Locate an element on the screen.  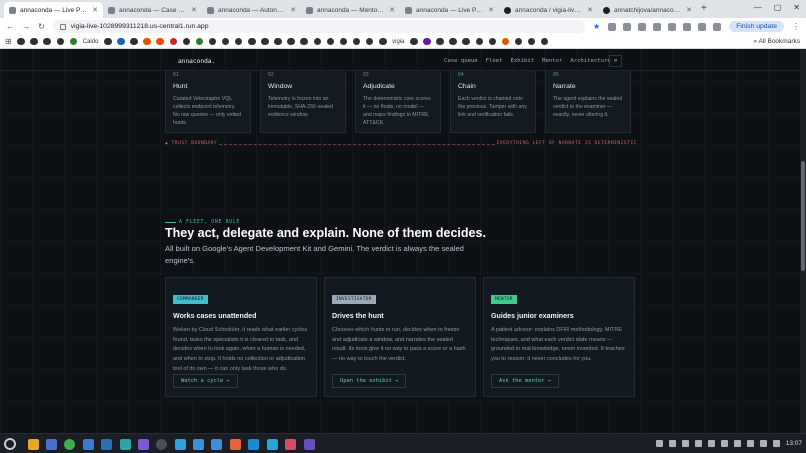
vscode-icon is located at coordinates (253, 444).